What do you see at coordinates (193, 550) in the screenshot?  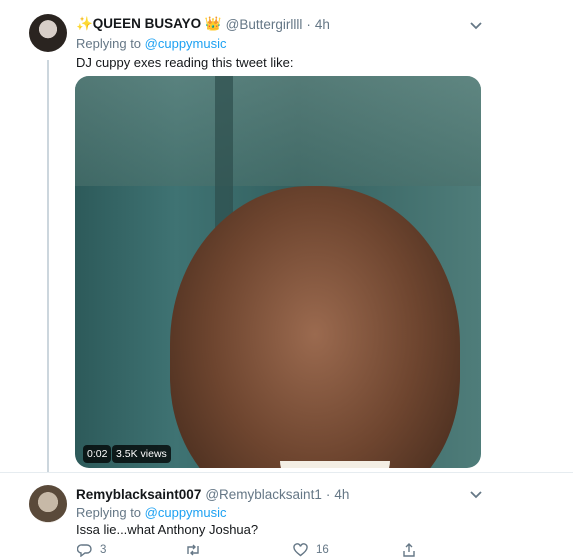 I see `retweet-icon` at bounding box center [193, 550].